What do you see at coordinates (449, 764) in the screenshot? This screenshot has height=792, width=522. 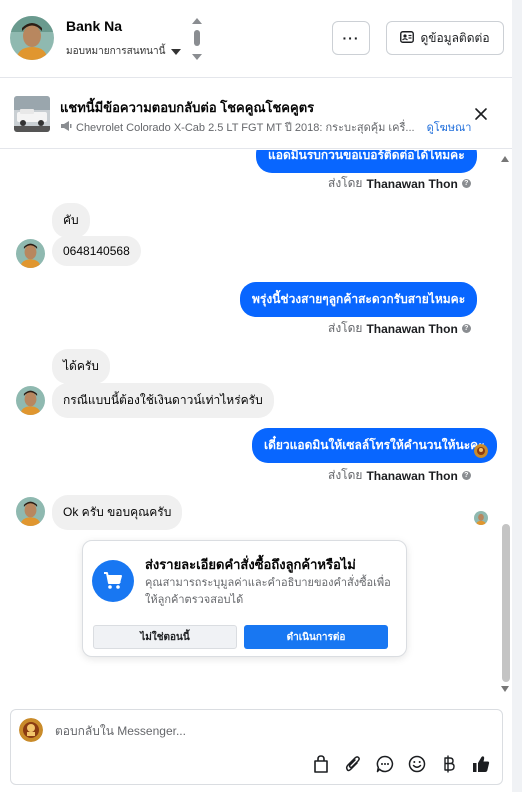 I see `baht-icon` at bounding box center [449, 764].